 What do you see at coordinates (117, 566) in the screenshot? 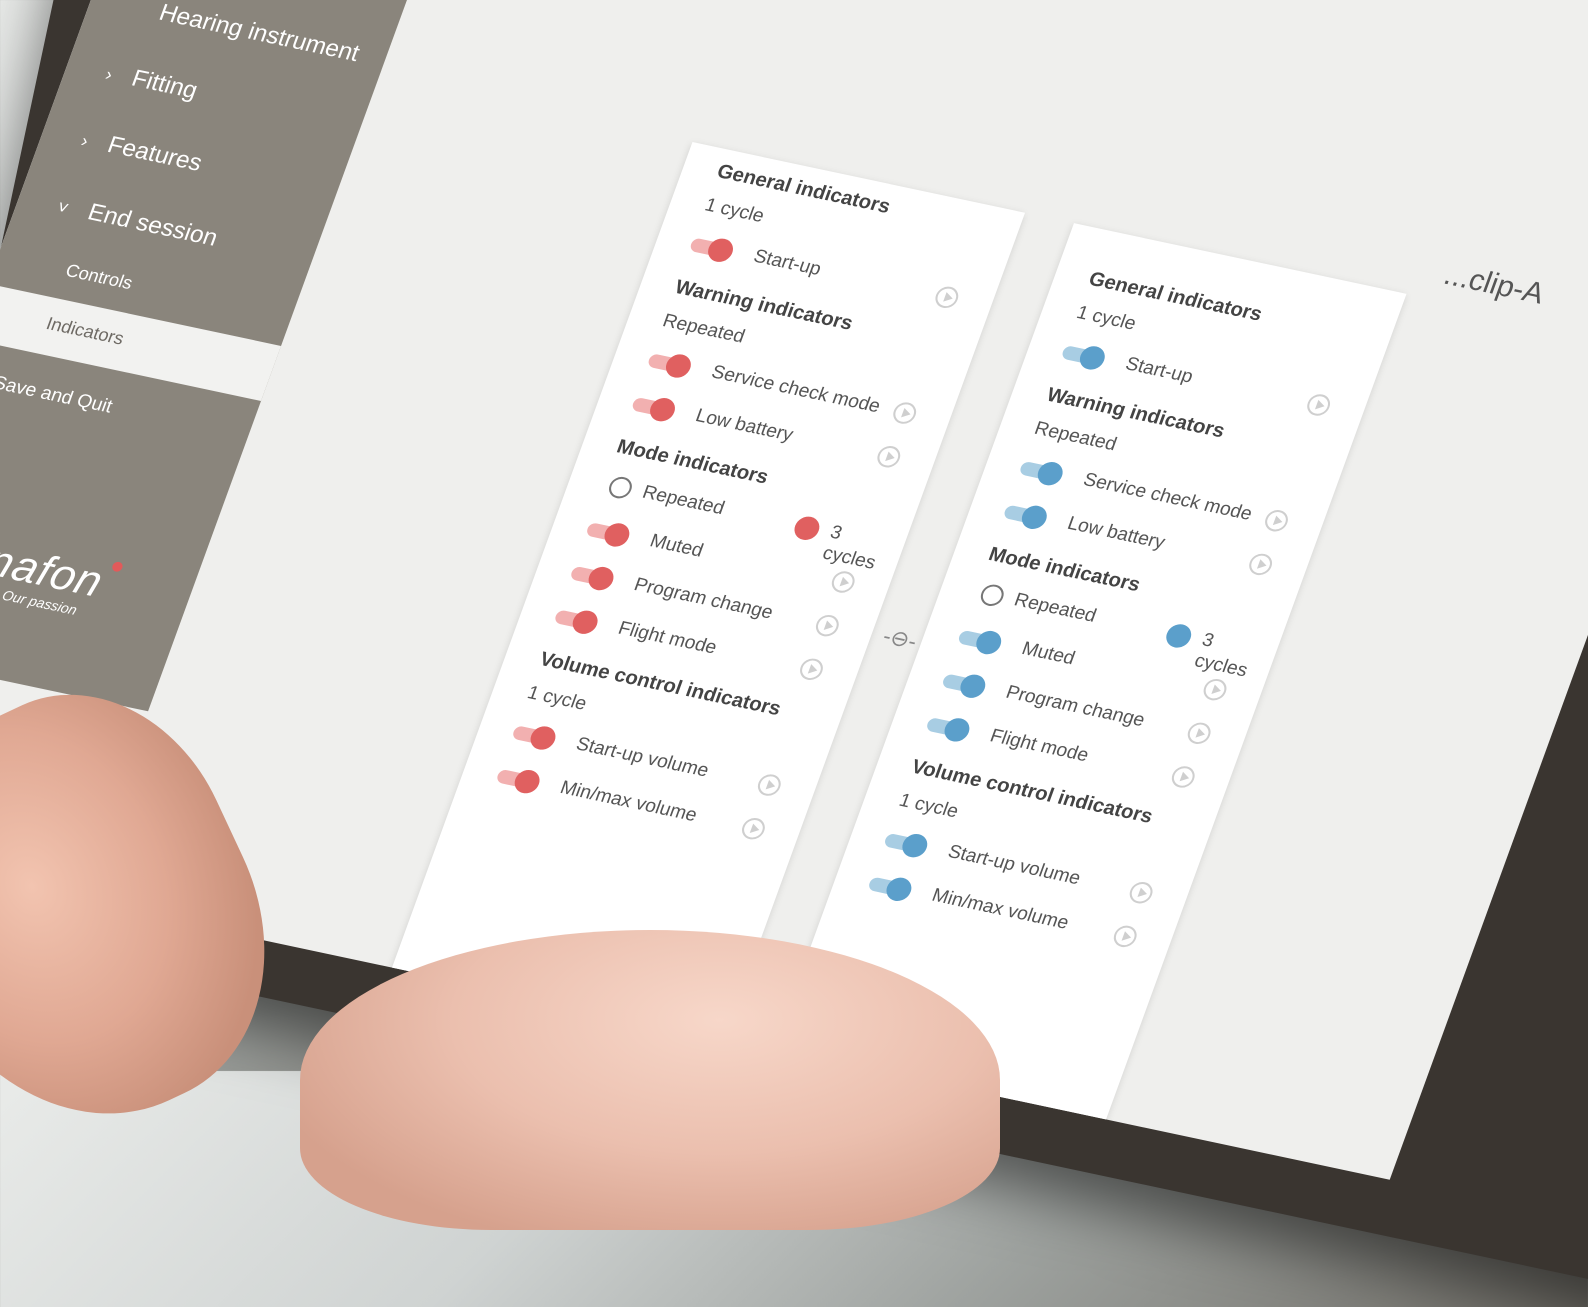
I see `logo-dot-icon` at bounding box center [117, 566].